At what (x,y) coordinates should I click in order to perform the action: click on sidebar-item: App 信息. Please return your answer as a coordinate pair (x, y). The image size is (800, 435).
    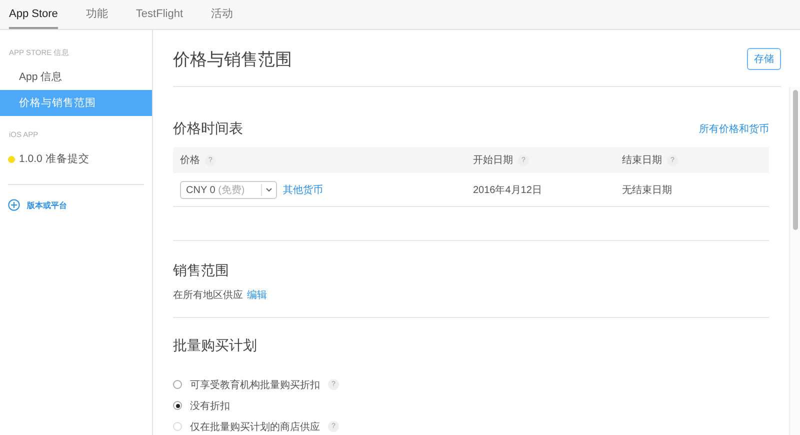
    Looking at the image, I should click on (76, 77).